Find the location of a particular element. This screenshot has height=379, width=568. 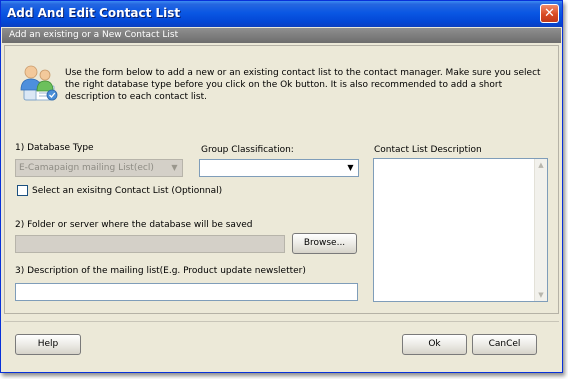

ok-button: Ok is located at coordinates (434, 344).